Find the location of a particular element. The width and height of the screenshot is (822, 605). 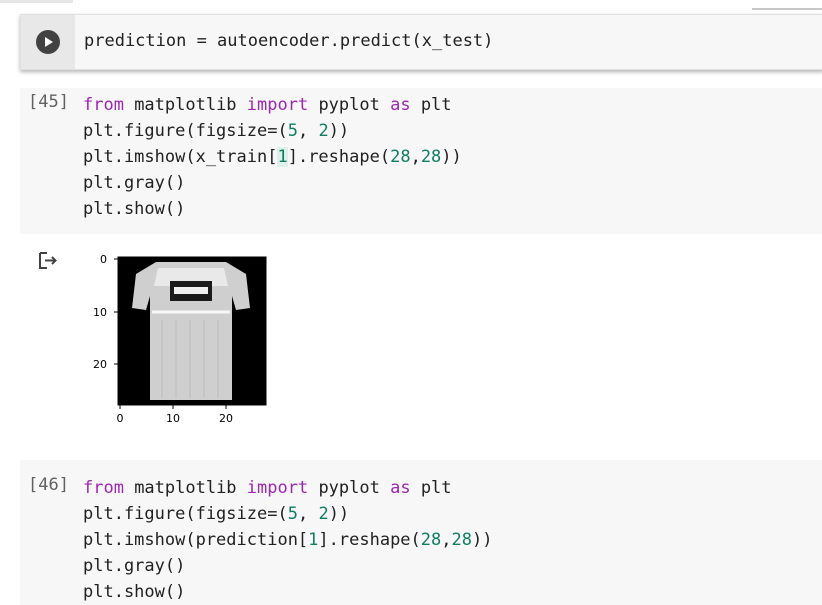

run-cell-button is located at coordinates (48, 42).